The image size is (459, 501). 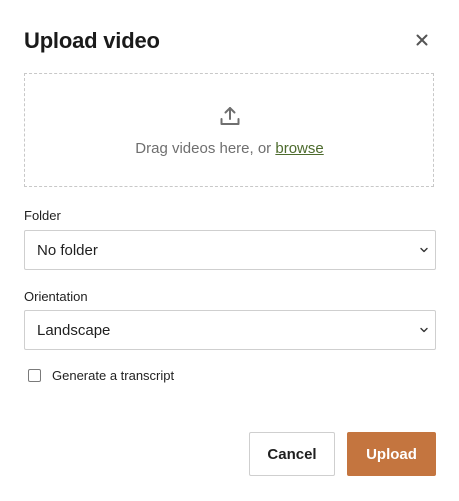 I want to click on folder-selected-value: No folder, so click(x=67, y=250).